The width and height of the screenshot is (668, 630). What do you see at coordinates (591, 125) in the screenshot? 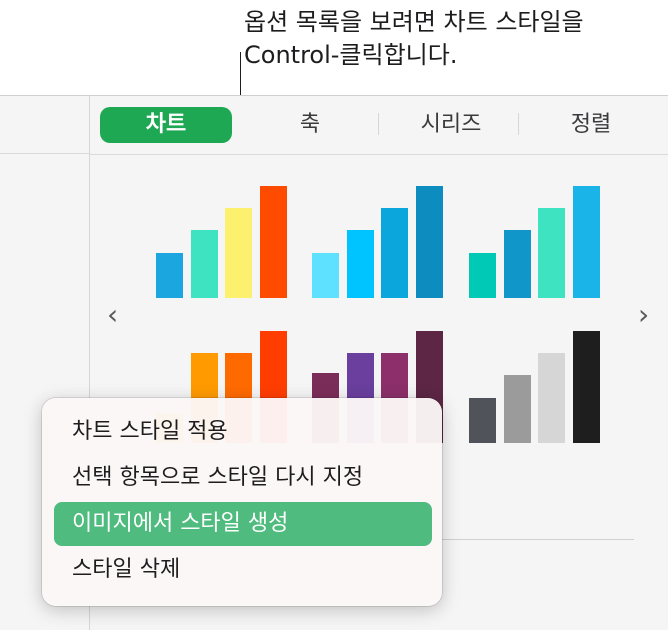
I see `tab-arrange: 정렬` at bounding box center [591, 125].